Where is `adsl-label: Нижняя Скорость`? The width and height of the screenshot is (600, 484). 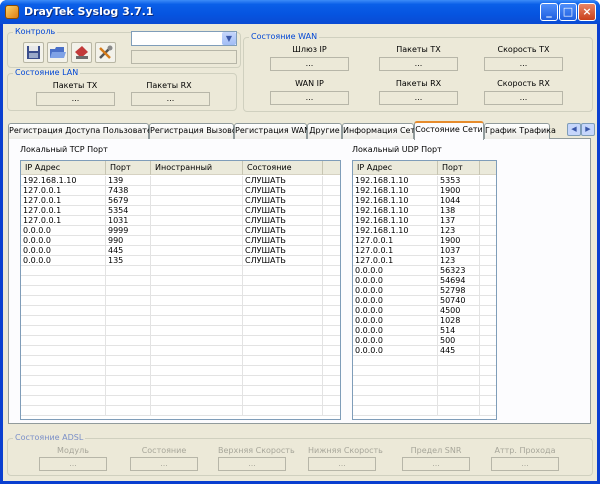
adsl-label: Нижняя Скорость is located at coordinates (345, 450).